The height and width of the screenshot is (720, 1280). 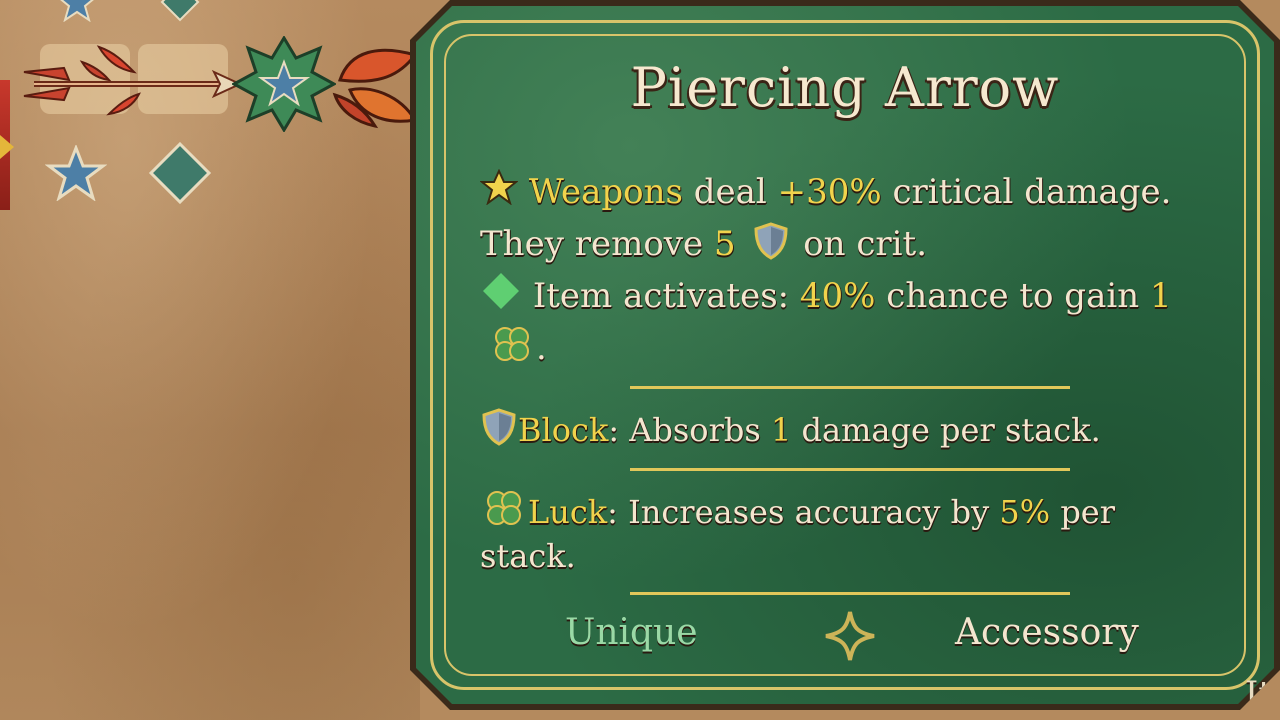 I want to click on block-glossary: Block: Absorbs 1 damage per stack., so click(x=840, y=430).